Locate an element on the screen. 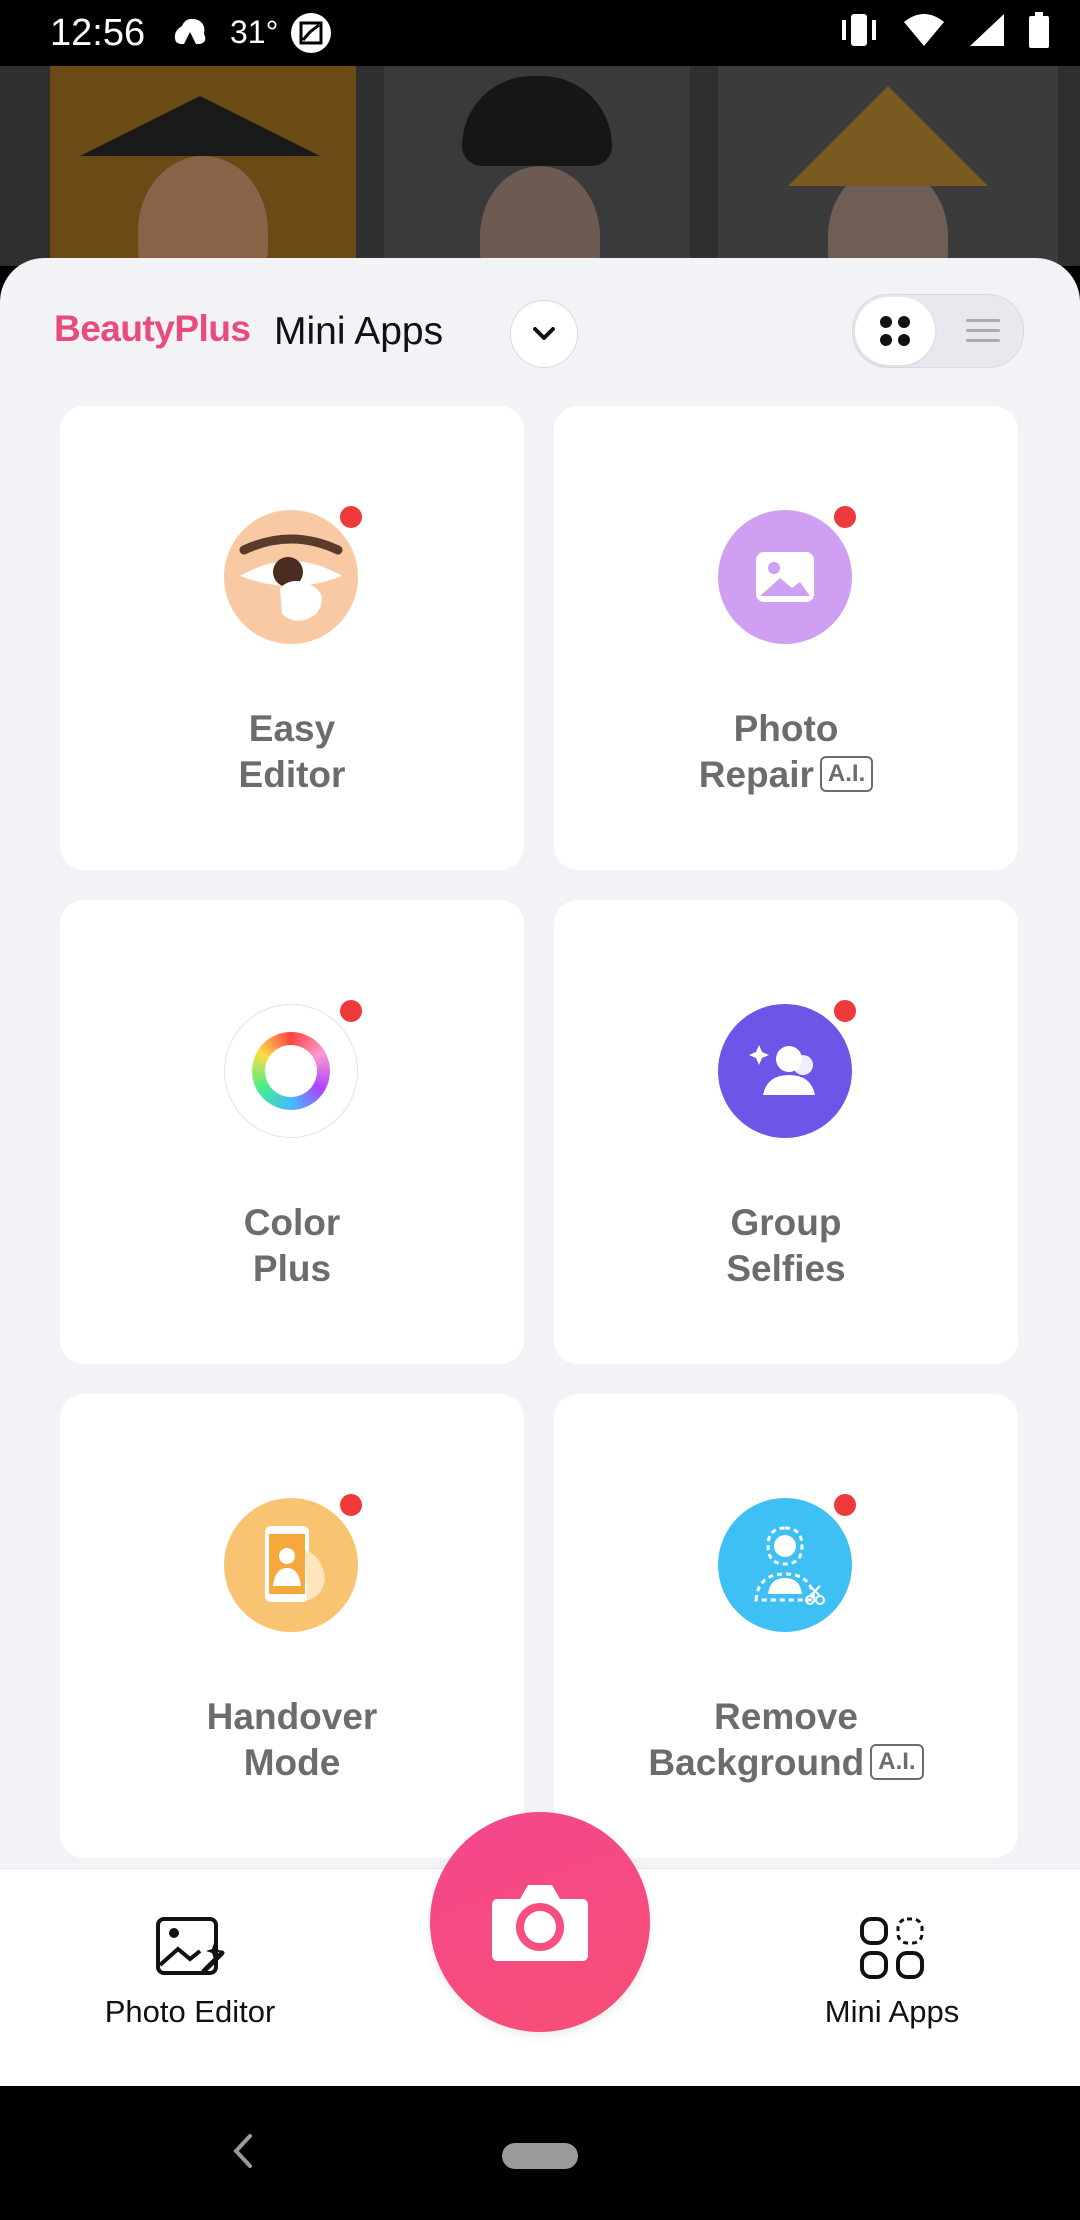 This screenshot has width=1080, height=2220. list-view-icon is located at coordinates (983, 330).